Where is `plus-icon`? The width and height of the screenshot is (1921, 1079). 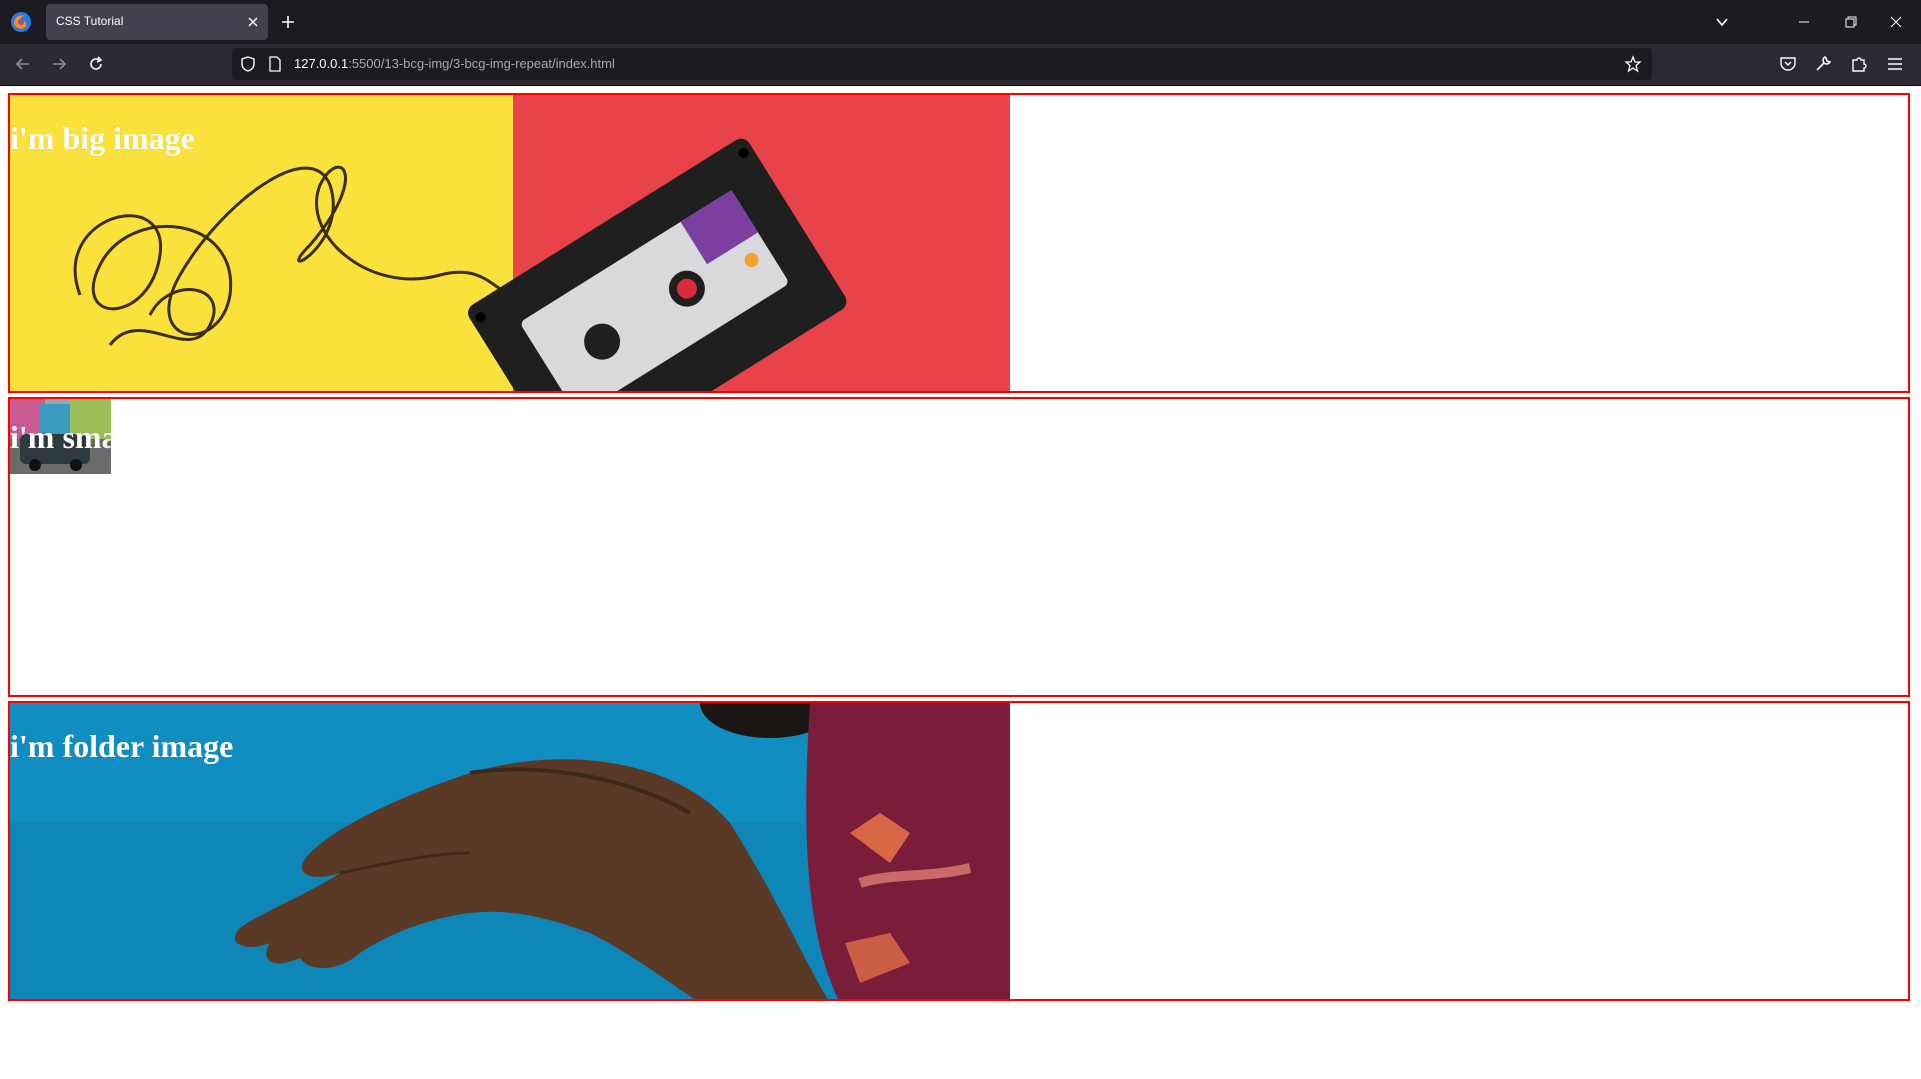 plus-icon is located at coordinates (288, 22).